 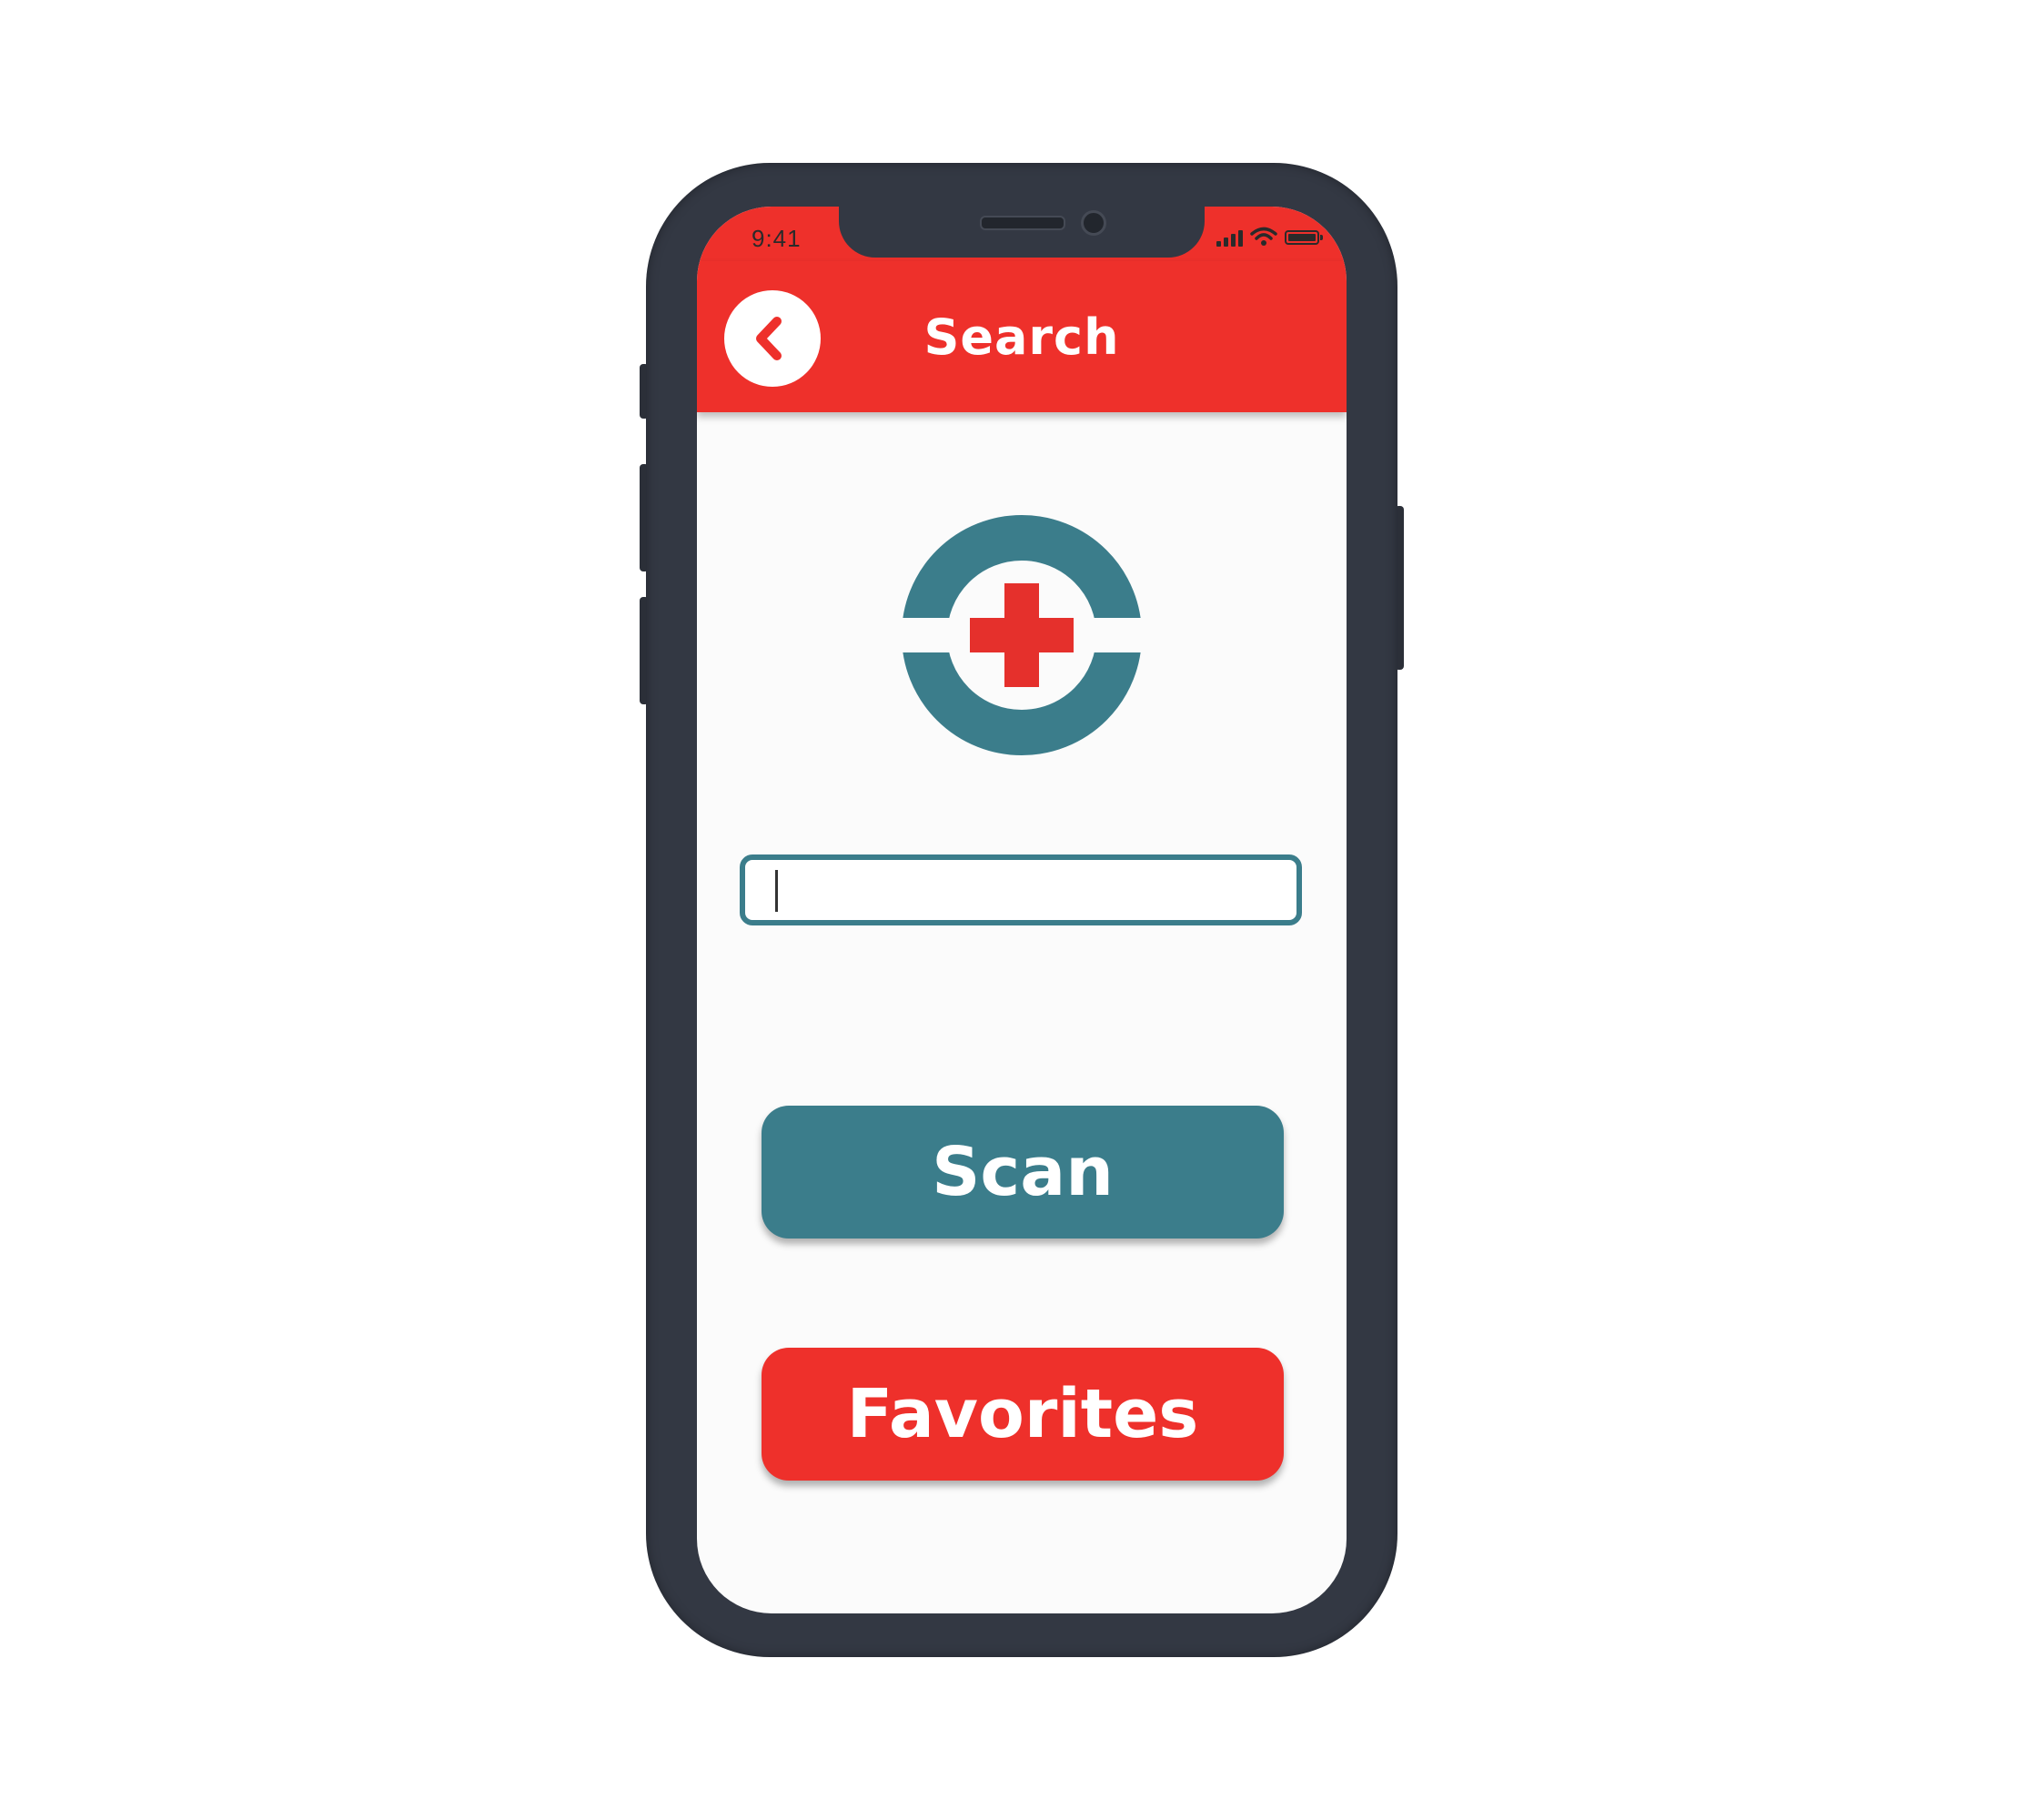 What do you see at coordinates (1093, 223) in the screenshot?
I see `front-camera` at bounding box center [1093, 223].